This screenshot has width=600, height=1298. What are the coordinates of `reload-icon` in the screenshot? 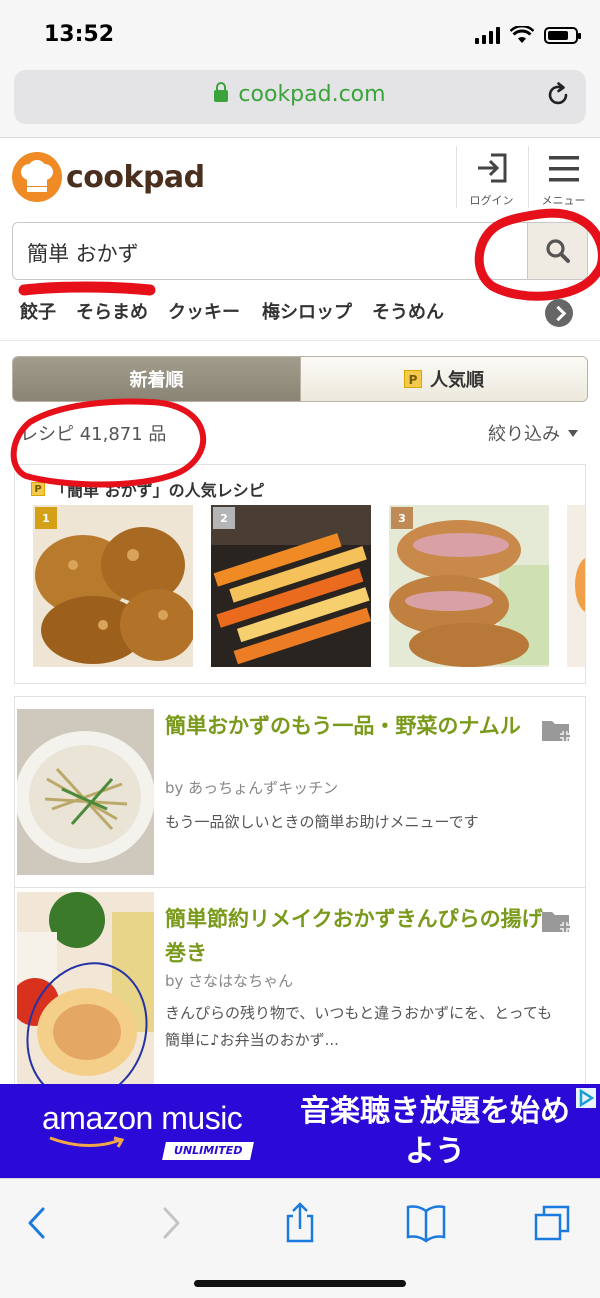 It's located at (559, 95).